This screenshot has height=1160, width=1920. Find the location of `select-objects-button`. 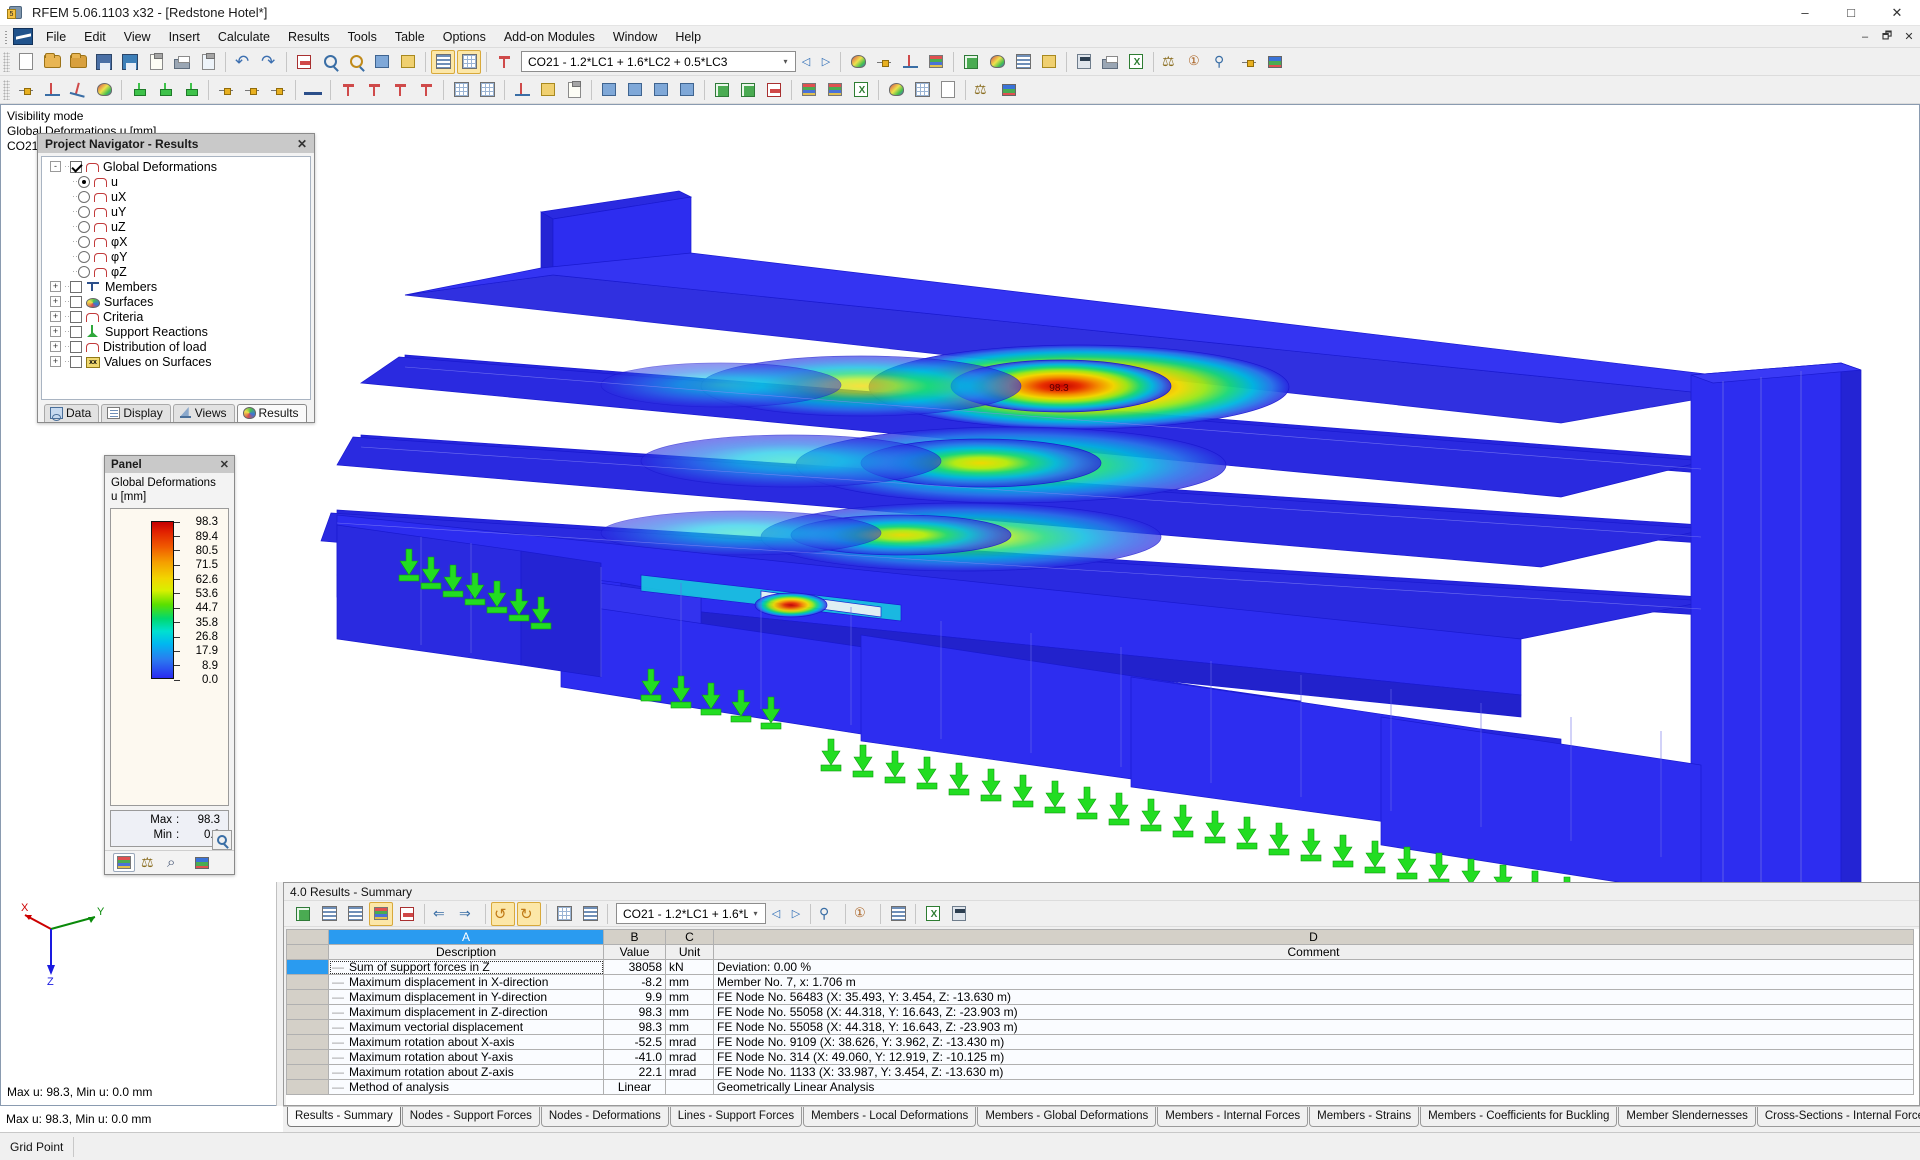

select-objects-button is located at coordinates (382, 62).